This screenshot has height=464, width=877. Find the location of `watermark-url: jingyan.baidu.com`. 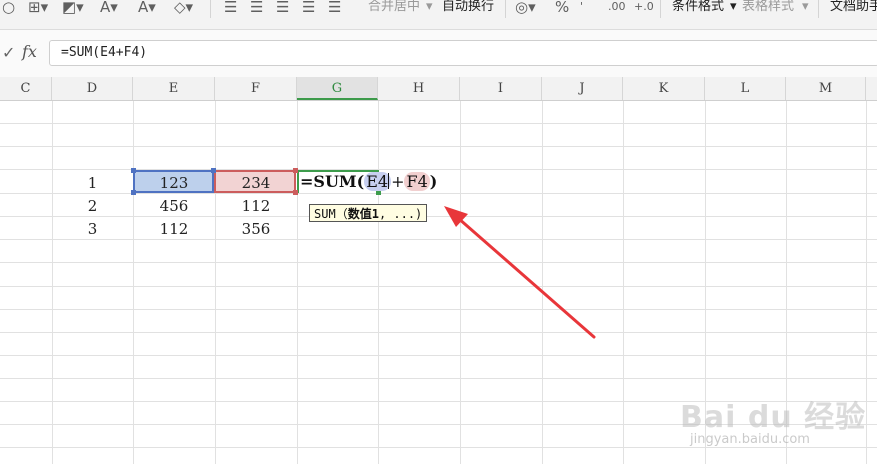

watermark-url: jingyan.baidu.com is located at coordinates (750, 439).